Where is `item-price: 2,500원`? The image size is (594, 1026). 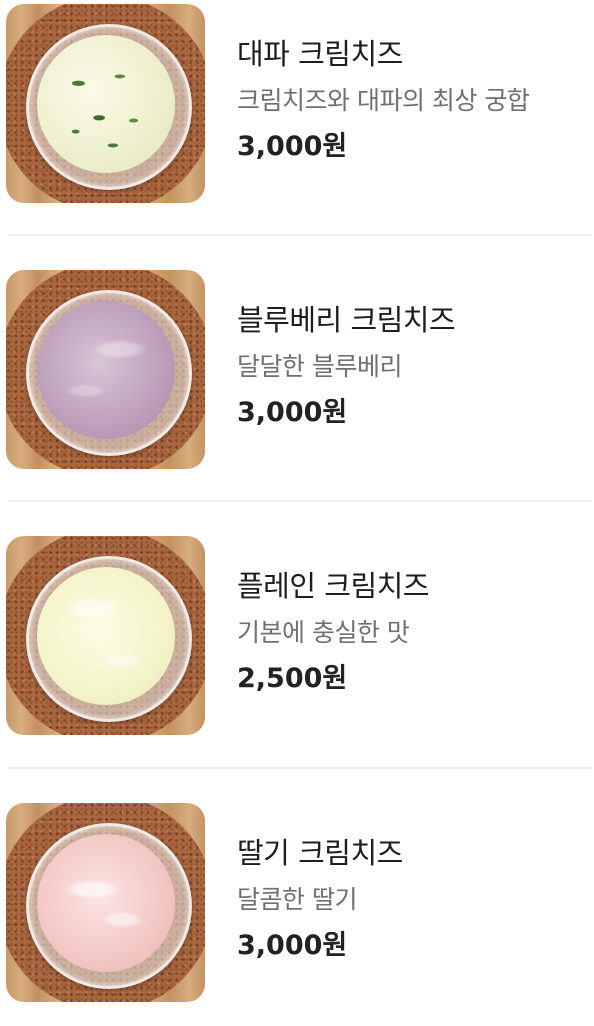
item-price: 2,500원 is located at coordinates (292, 678).